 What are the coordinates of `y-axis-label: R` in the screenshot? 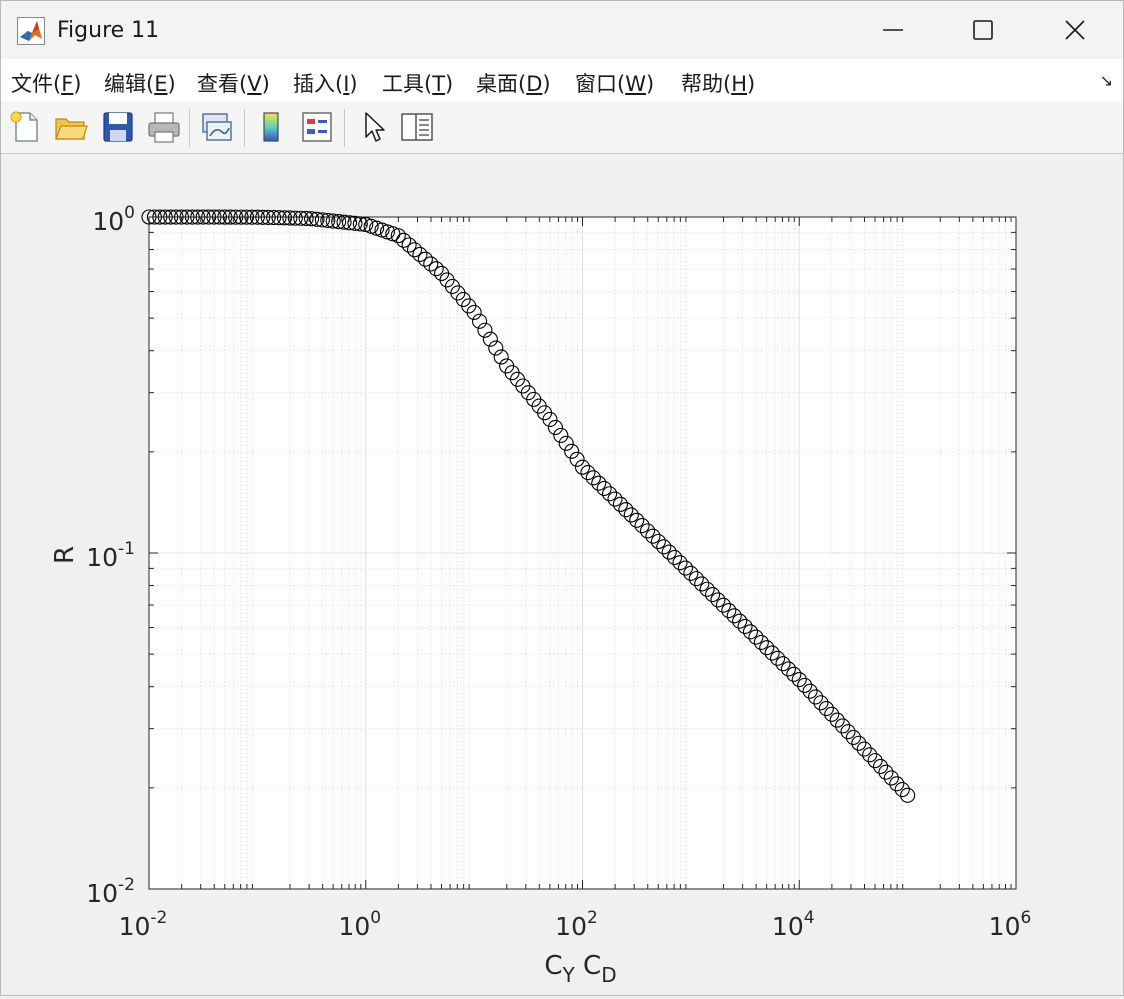 It's located at (65, 555).